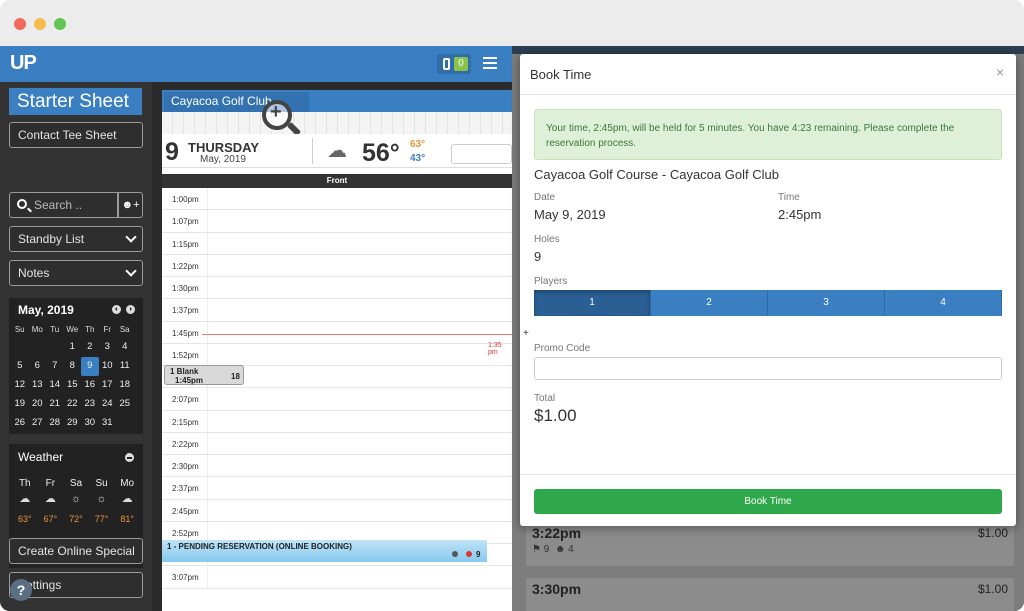 This screenshot has width=1024, height=611. Describe the element at coordinates (204, 375) in the screenshot. I see `blank-booking: 1 Blank 1:45pm 18` at that location.